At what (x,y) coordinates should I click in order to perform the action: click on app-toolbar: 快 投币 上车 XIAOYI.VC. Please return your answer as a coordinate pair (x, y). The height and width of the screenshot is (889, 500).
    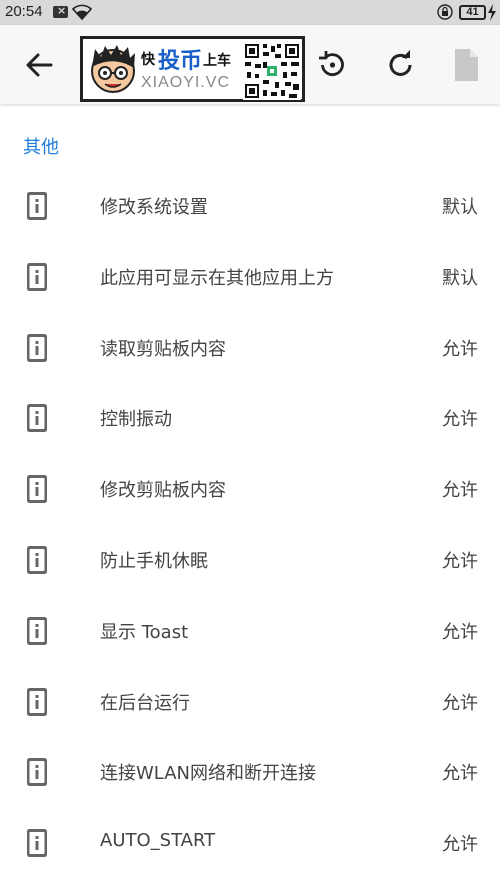
    Looking at the image, I should click on (250, 64).